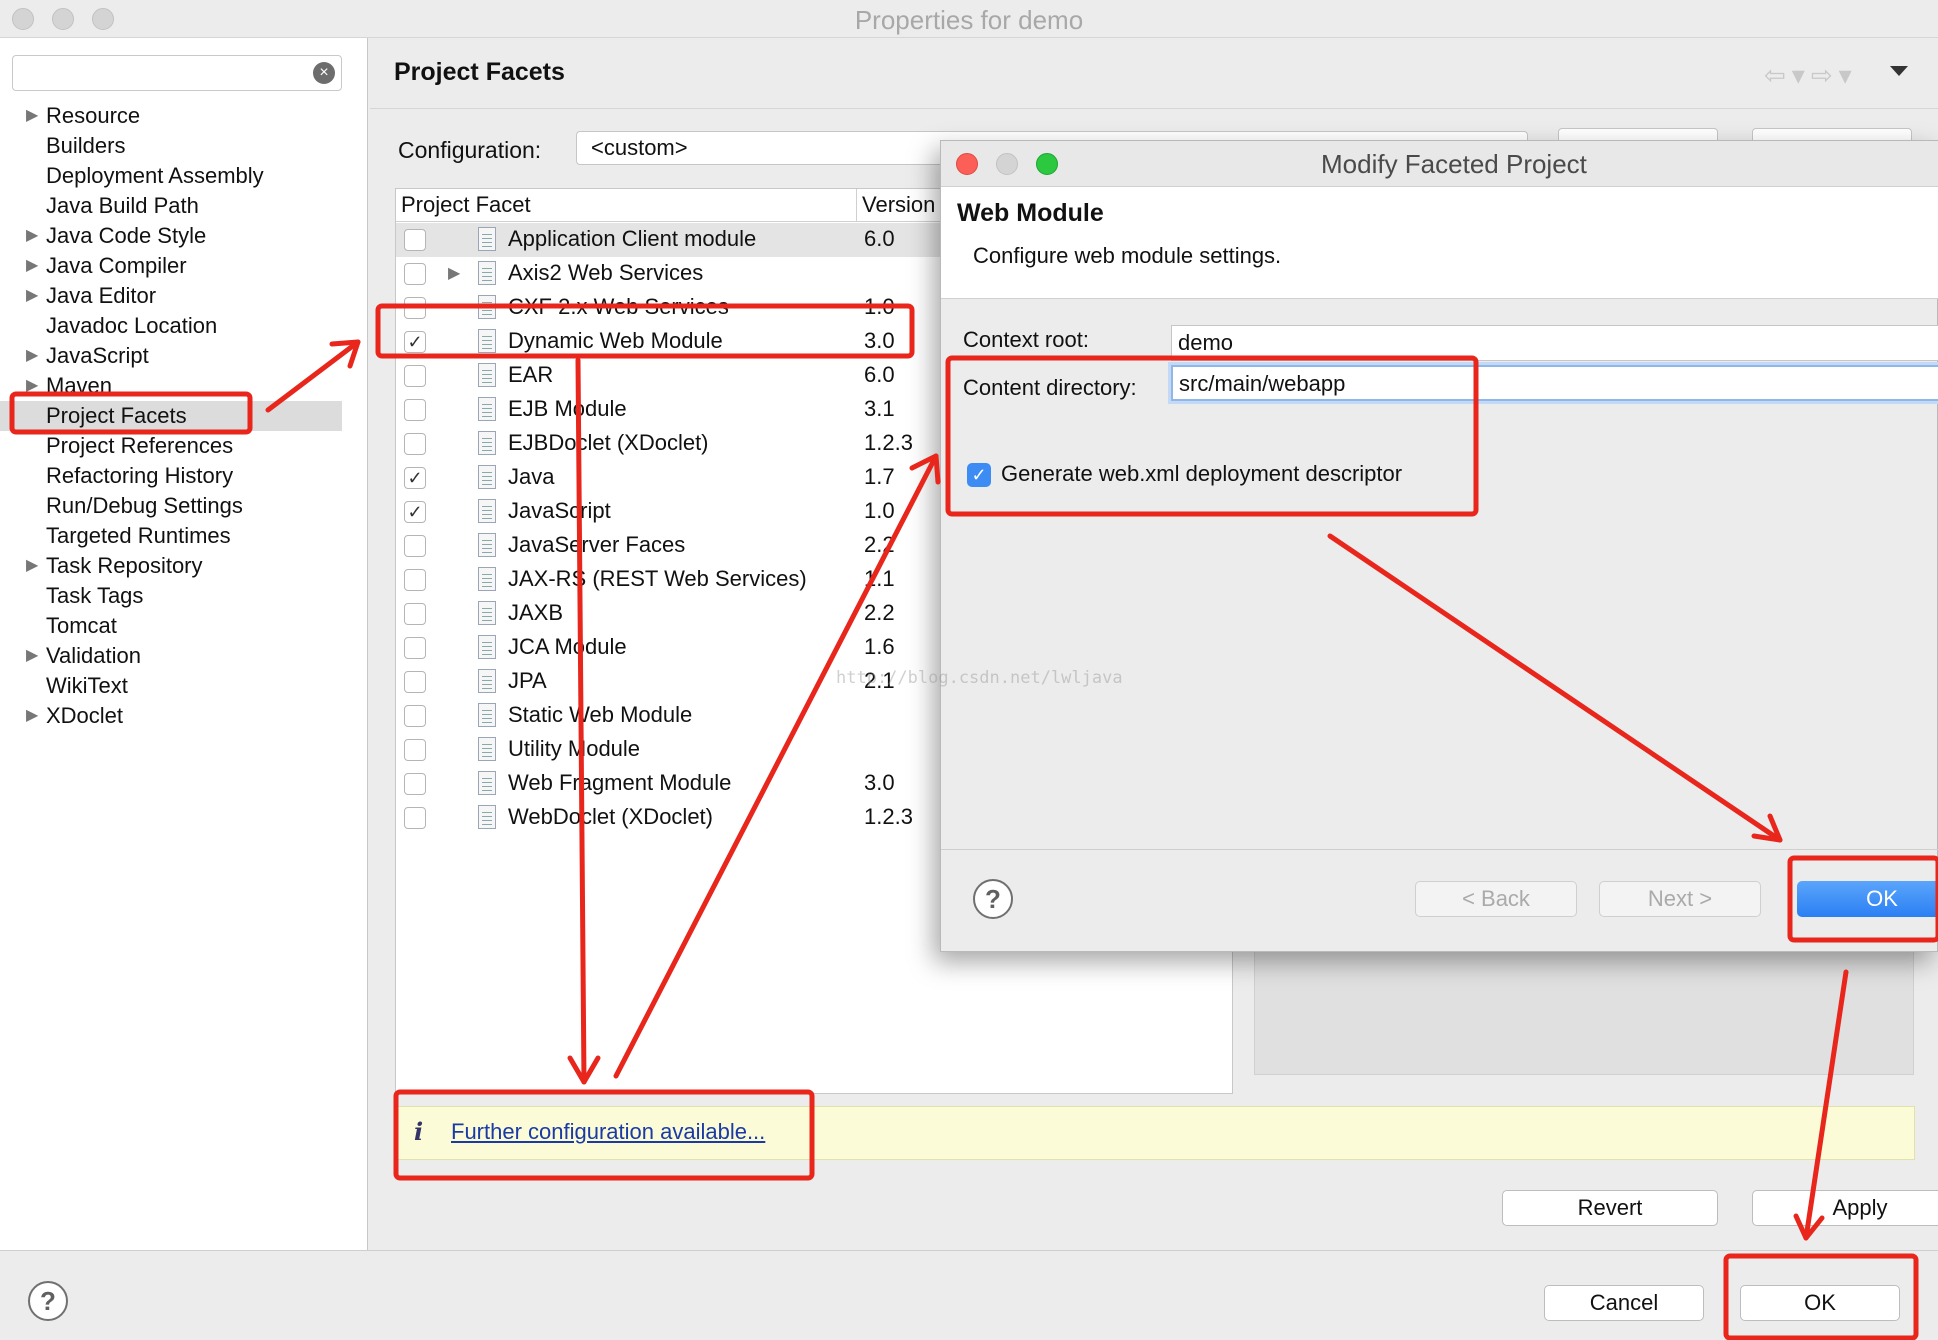 The image size is (1938, 1340). What do you see at coordinates (171, 266) in the screenshot?
I see `sidebar-item-java-compiler: ▶ Java Compiler` at bounding box center [171, 266].